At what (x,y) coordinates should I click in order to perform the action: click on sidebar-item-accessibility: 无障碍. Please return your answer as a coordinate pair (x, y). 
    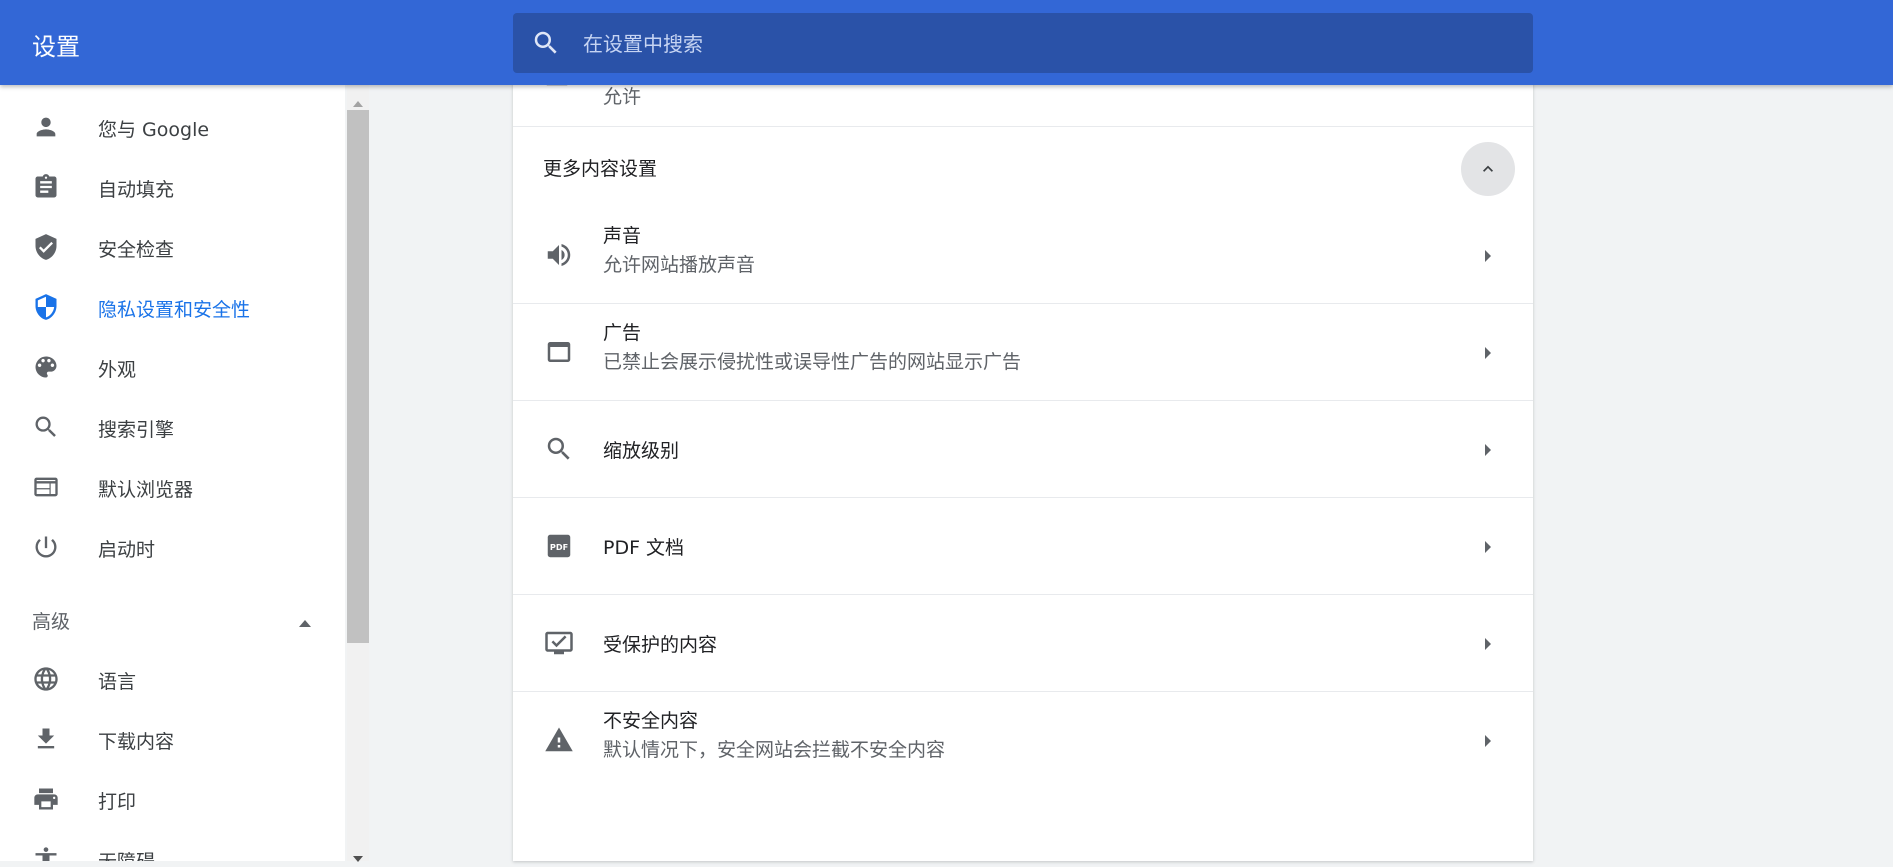
    Looking at the image, I should click on (172, 846).